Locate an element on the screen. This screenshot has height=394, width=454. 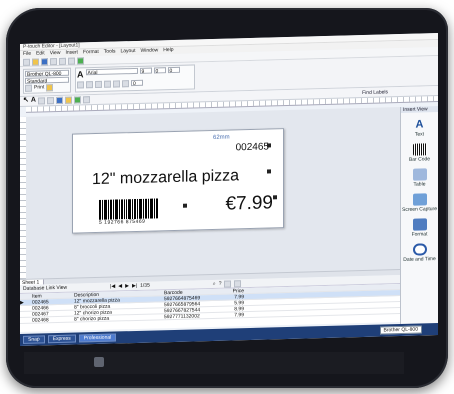
cell-price: 5.99 is located at coordinates (234, 303).